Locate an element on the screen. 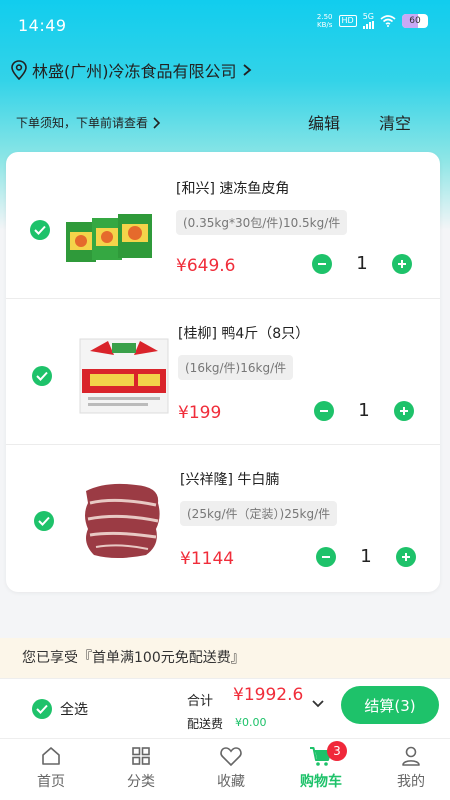  tab-category: 分类 is located at coordinates (141, 768).